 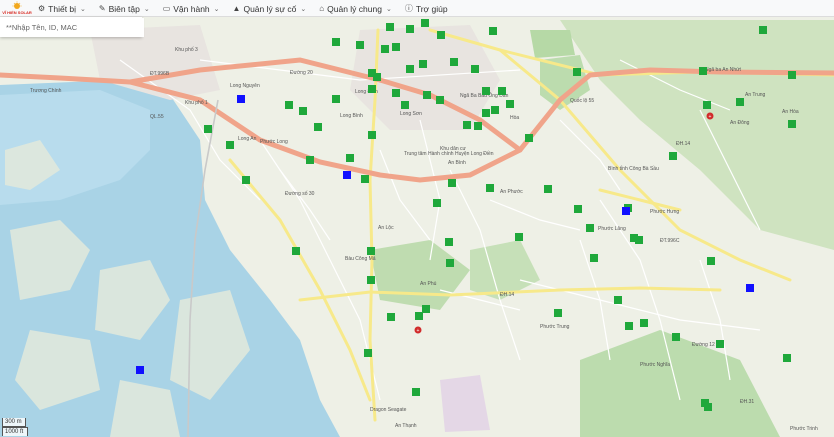 I want to click on chevron-down-icon: ⌄, so click(x=388, y=9).